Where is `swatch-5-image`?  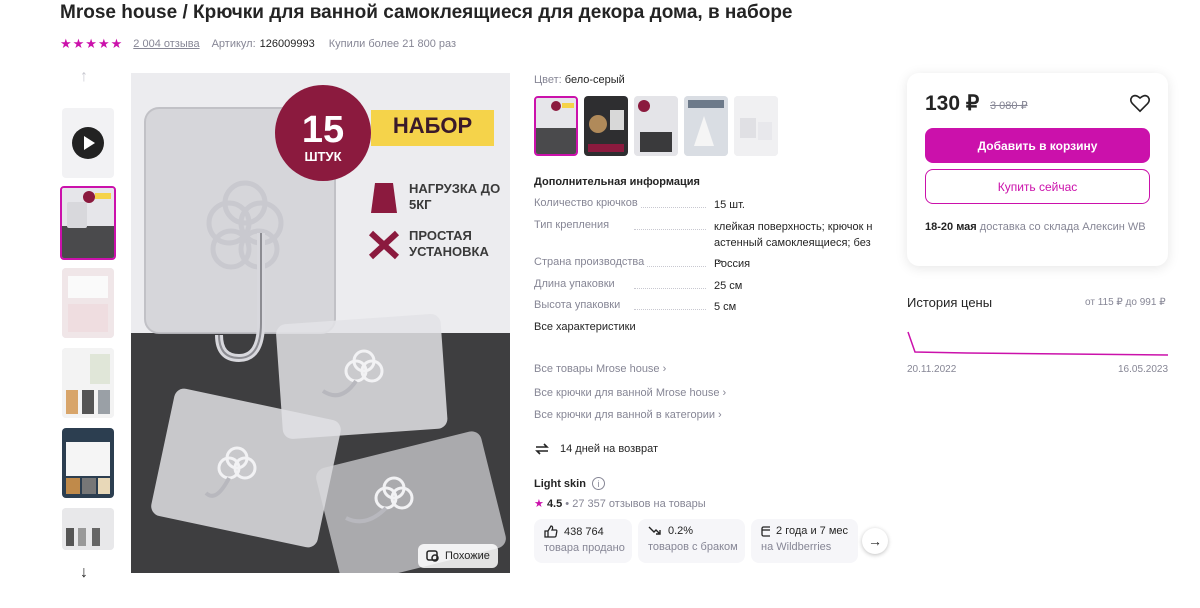
swatch-5-image is located at coordinates (756, 126).